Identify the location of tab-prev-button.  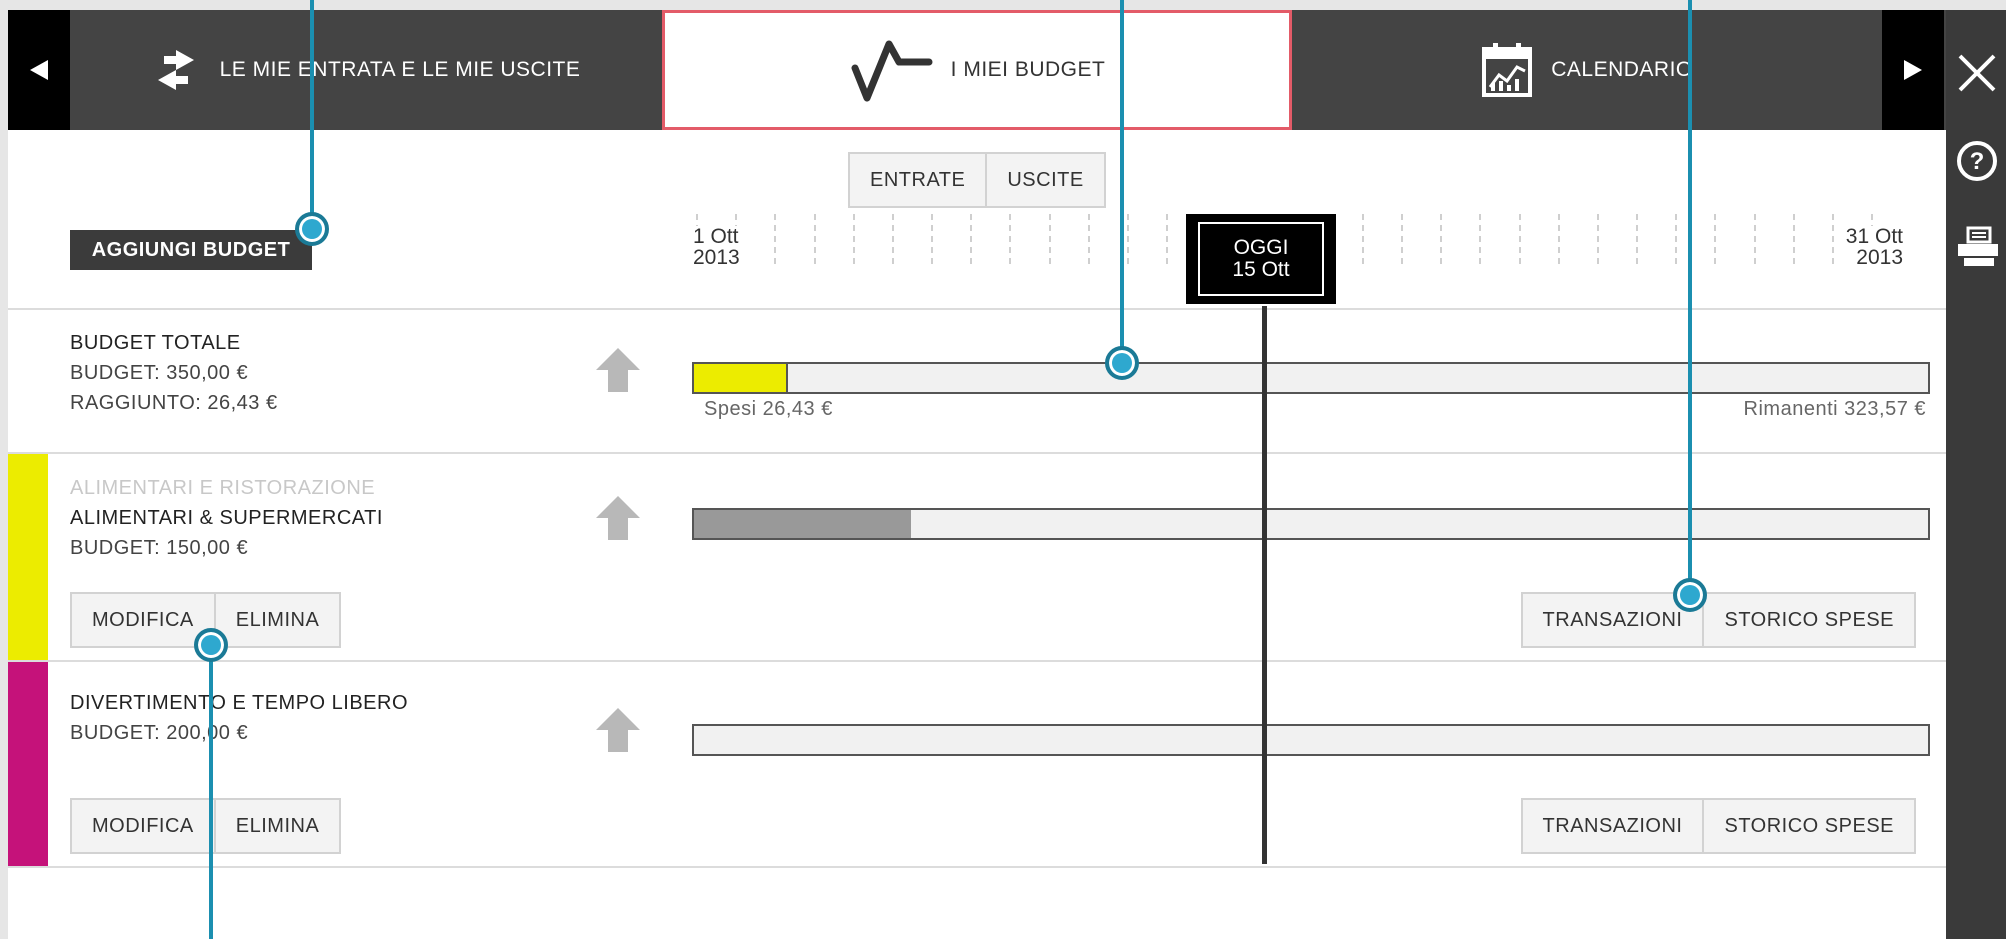
(39, 70).